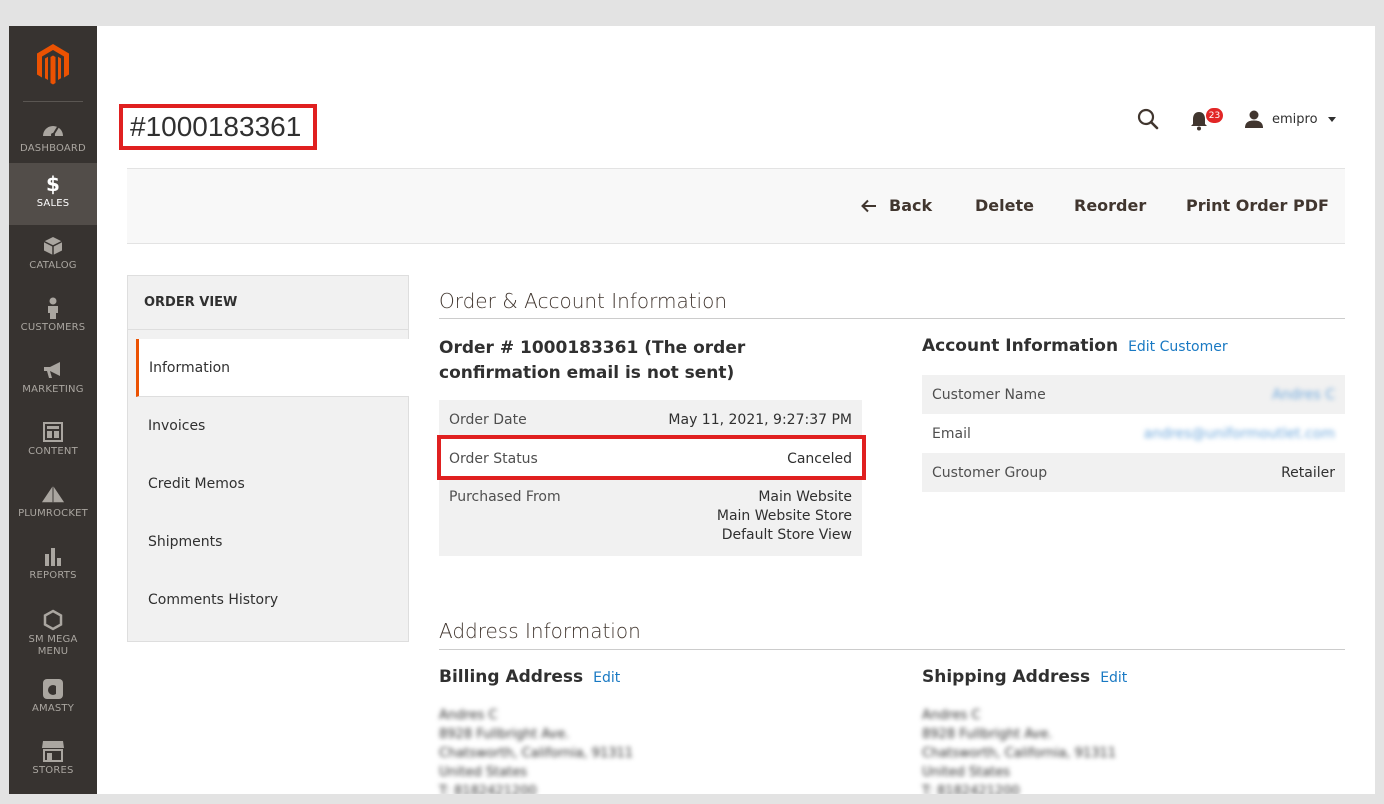 The width and height of the screenshot is (1384, 804). I want to click on nav-sales: $ SALES, so click(53, 194).